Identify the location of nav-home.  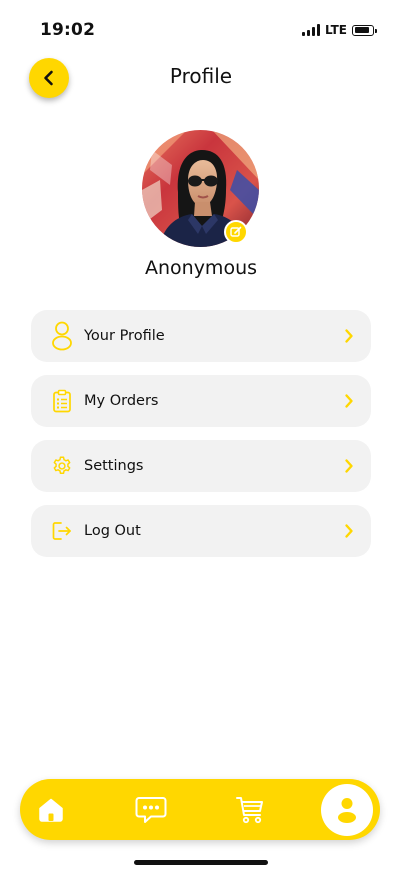
(51, 809).